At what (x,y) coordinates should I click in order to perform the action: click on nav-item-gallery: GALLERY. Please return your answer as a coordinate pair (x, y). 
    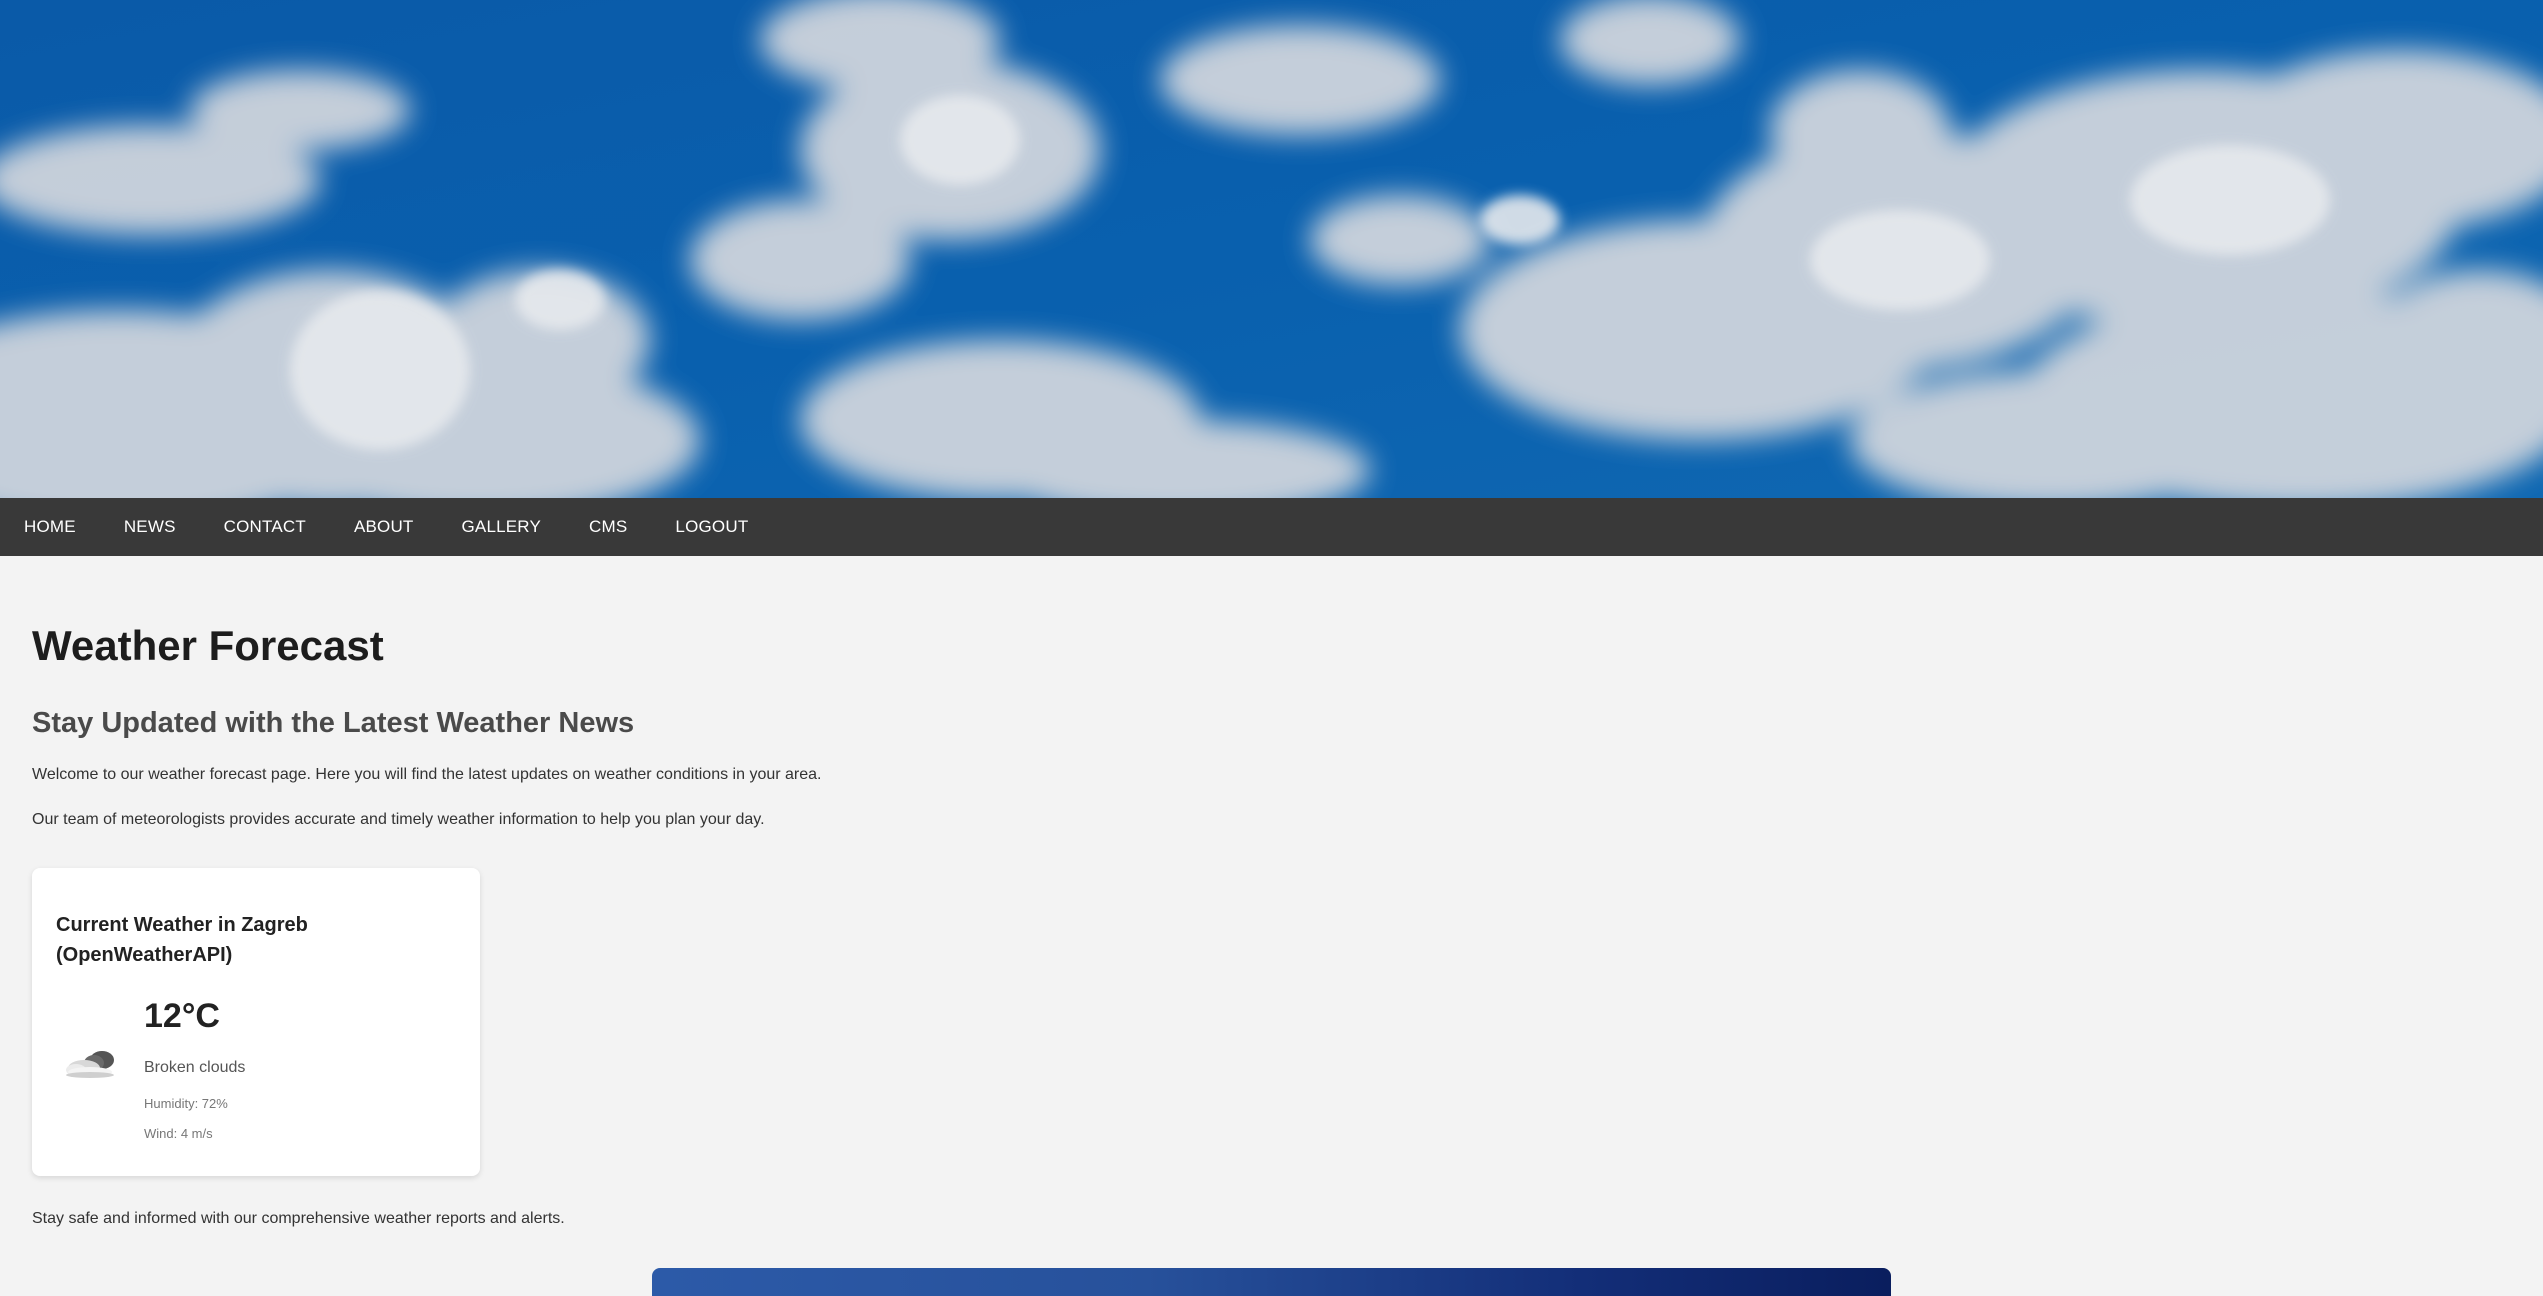
    Looking at the image, I should click on (502, 527).